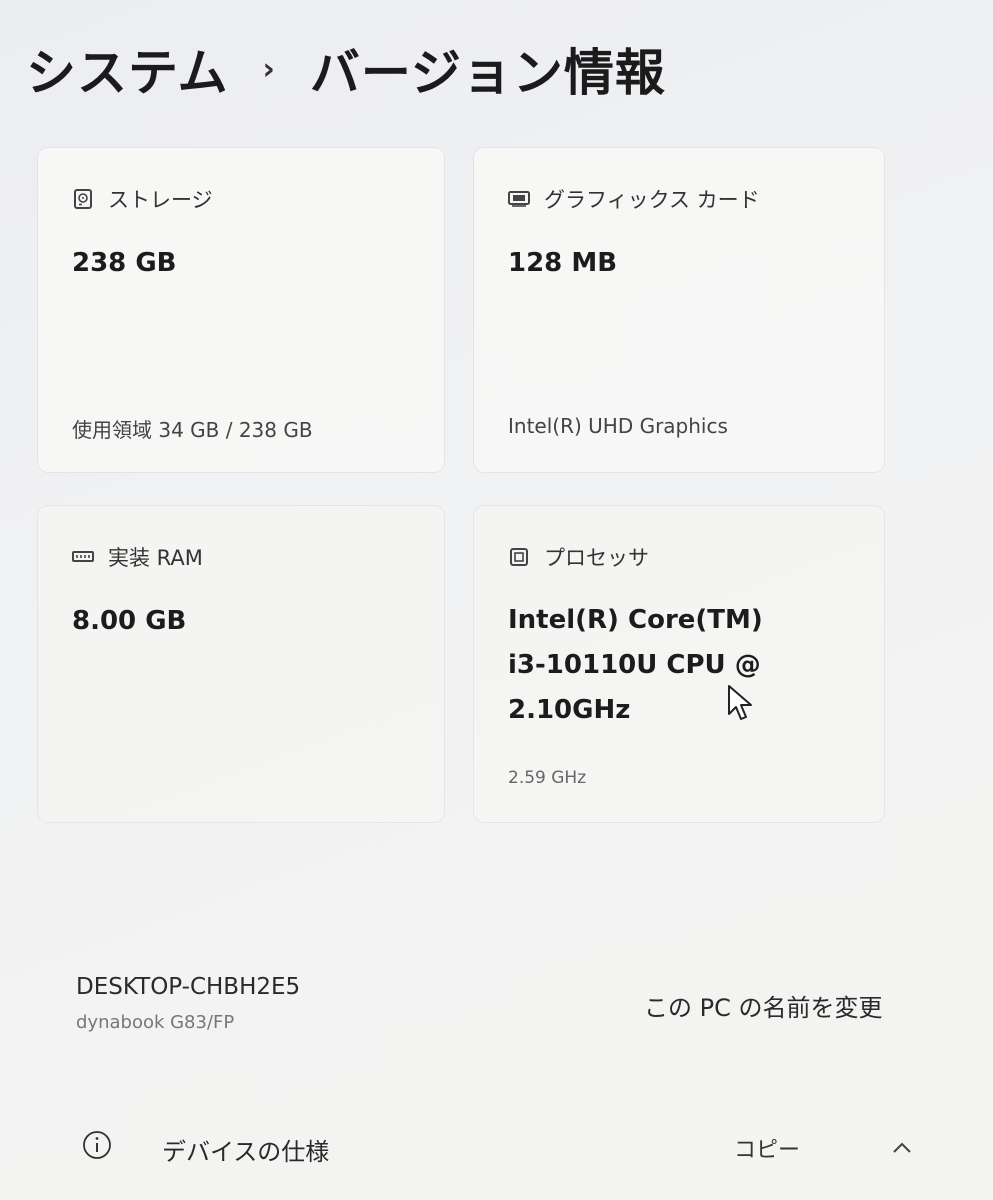 The image size is (993, 1200). I want to click on storage-card-header: ストレージ, so click(142, 199).